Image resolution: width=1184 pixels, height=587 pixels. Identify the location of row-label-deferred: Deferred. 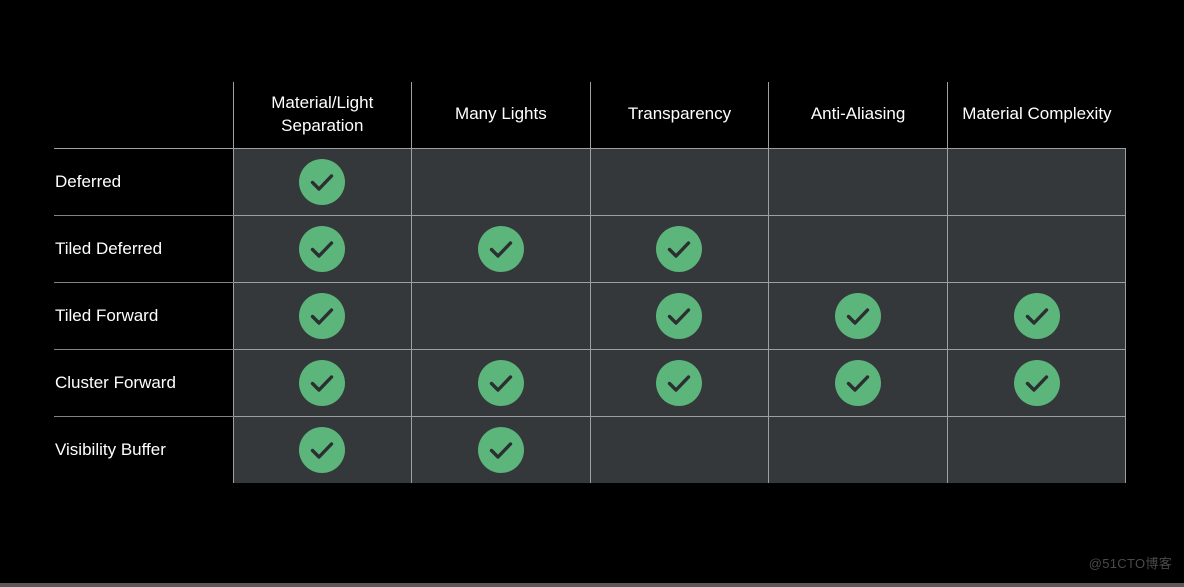
(143, 182).